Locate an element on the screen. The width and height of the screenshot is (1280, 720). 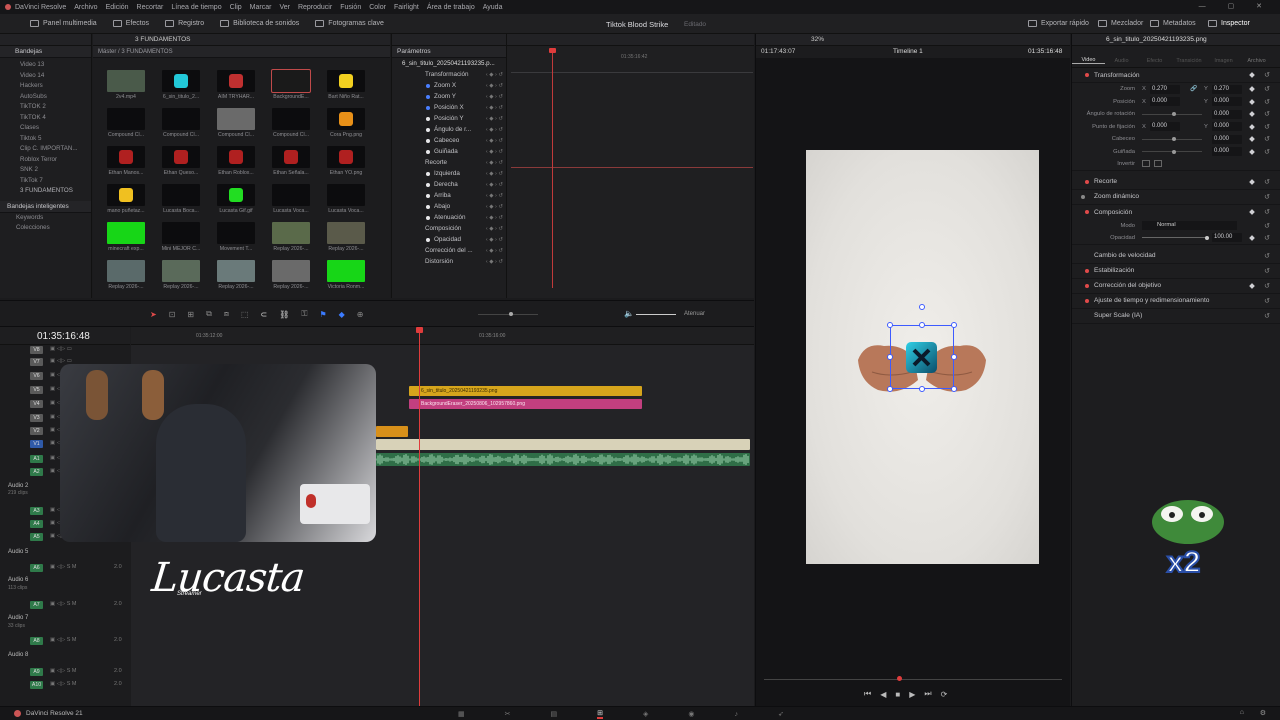
bin-item-selected: 3 FUNDAMENTOS is located at coordinates (45, 191).